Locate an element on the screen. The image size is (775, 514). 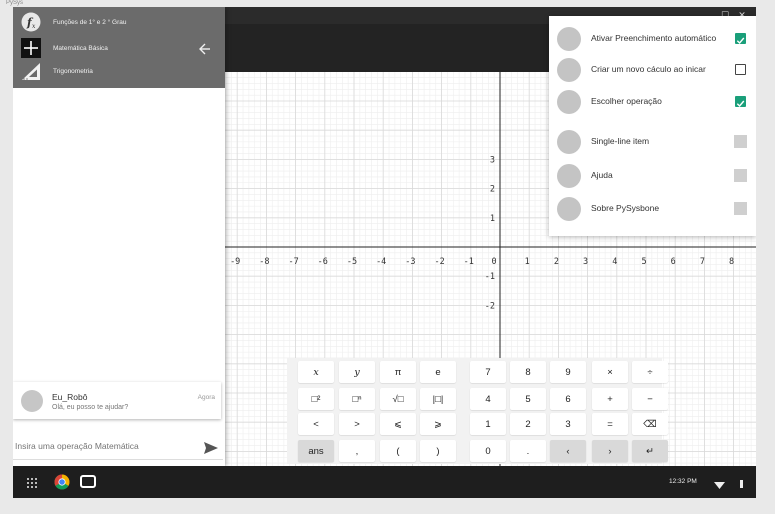
launcher-icon is located at coordinates (32, 485).